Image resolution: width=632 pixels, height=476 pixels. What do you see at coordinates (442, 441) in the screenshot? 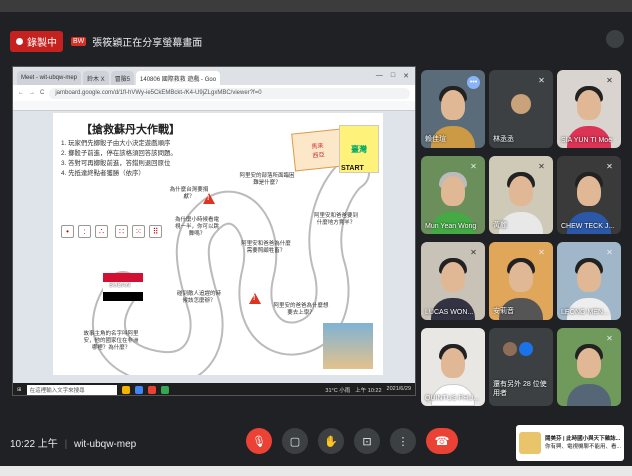
I see `hang-up-button: ☎` at bounding box center [442, 441].